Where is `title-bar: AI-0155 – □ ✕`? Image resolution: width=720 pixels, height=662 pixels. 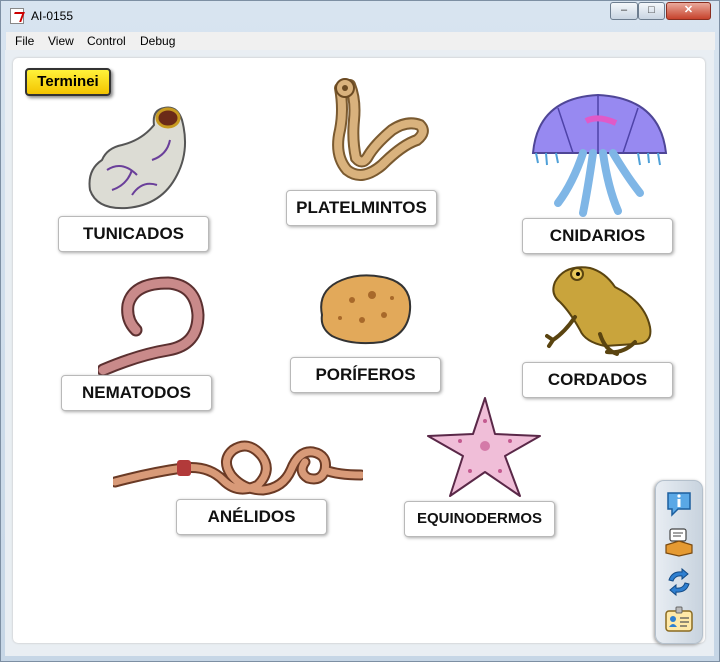
title-bar: AI-0155 – □ ✕ is located at coordinates (360, 16).